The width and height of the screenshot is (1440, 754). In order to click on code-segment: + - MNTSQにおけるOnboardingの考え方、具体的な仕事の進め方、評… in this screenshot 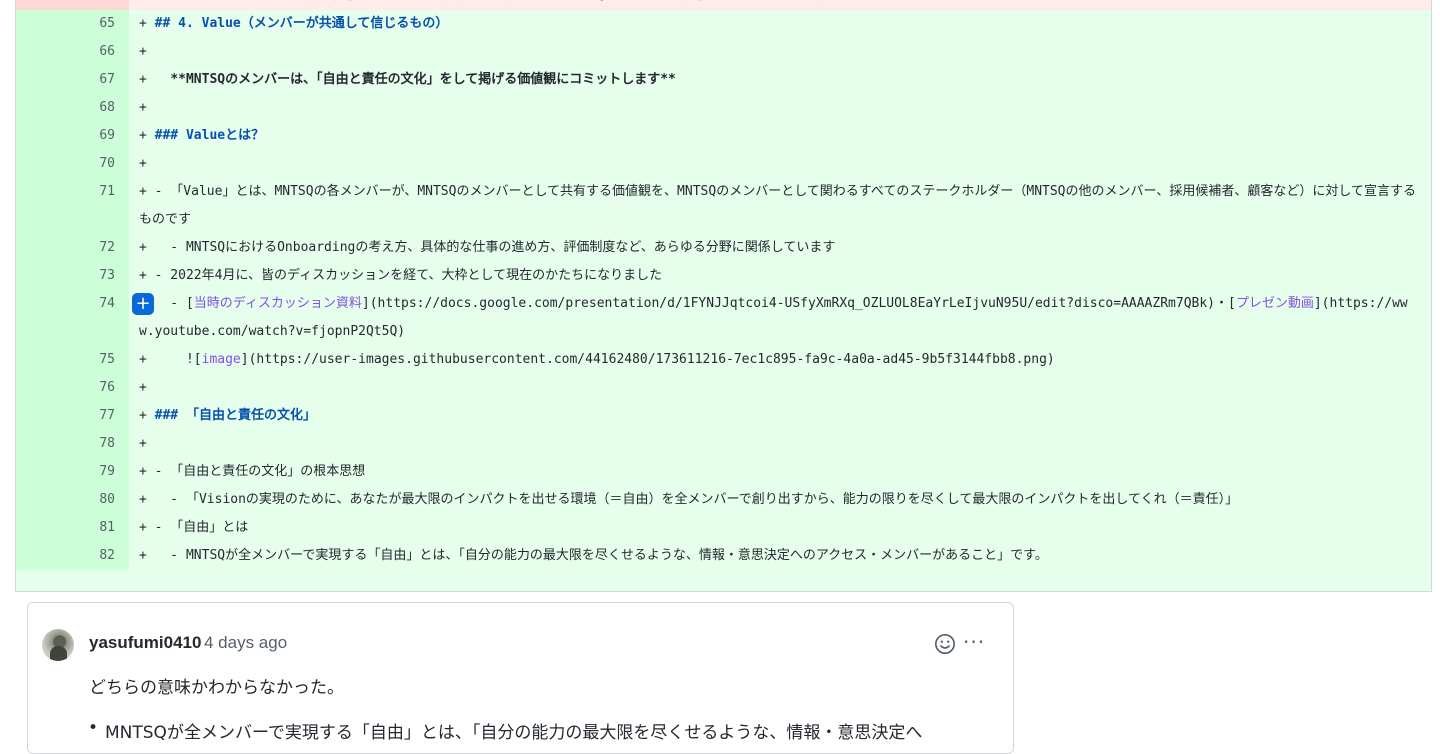, I will do `click(487, 247)`.